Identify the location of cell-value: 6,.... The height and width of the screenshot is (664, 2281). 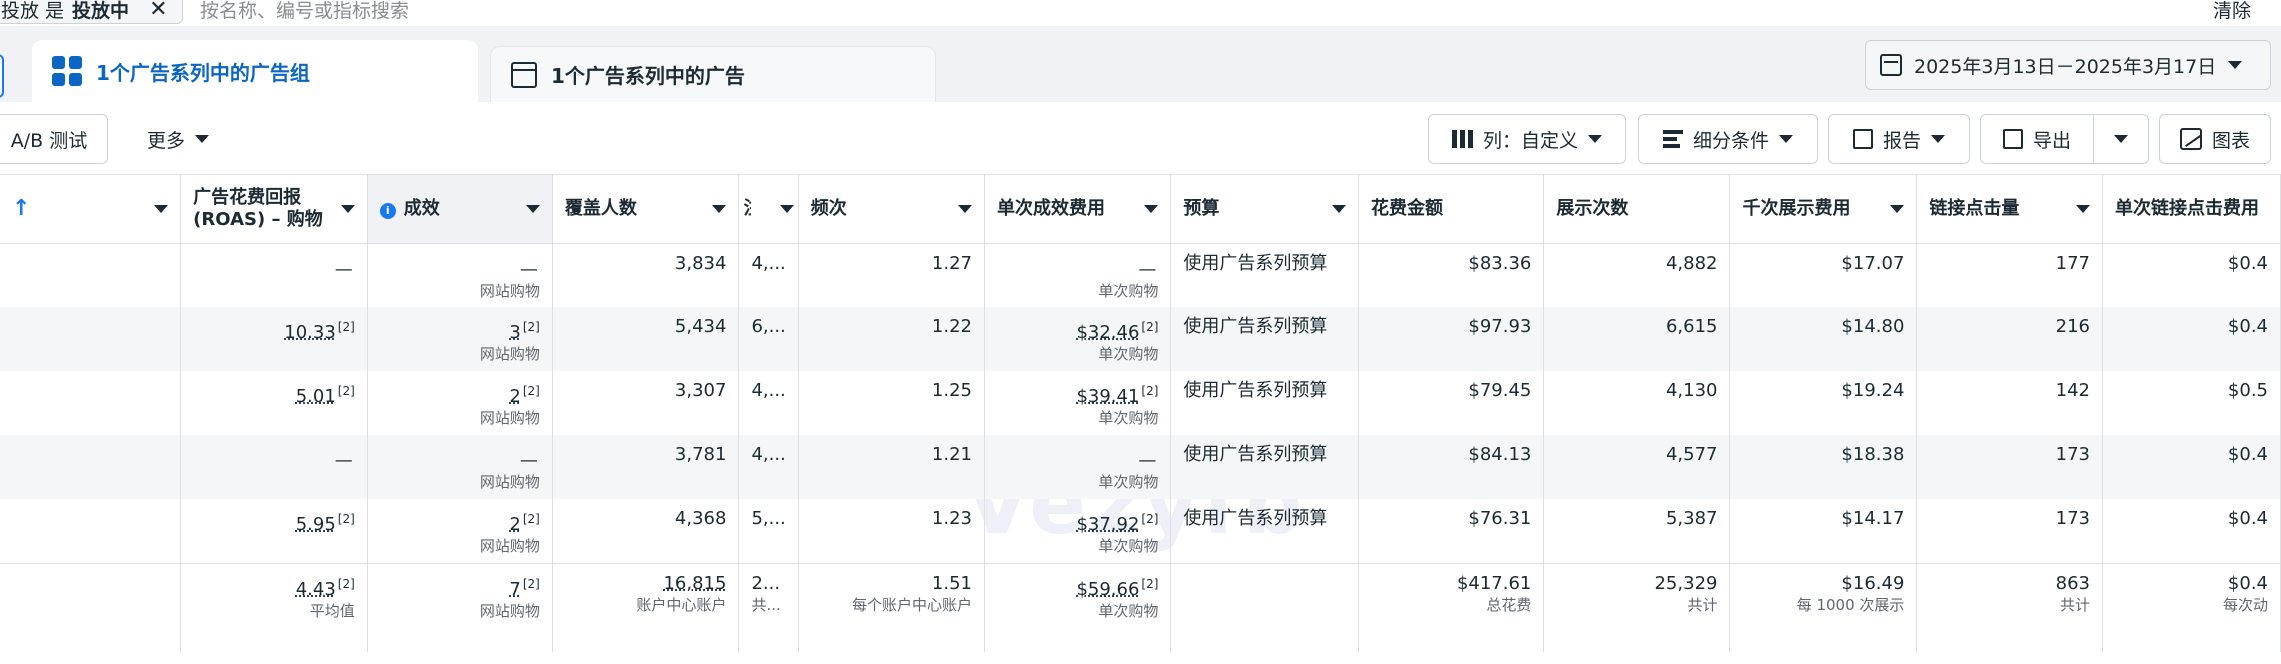
(768, 326).